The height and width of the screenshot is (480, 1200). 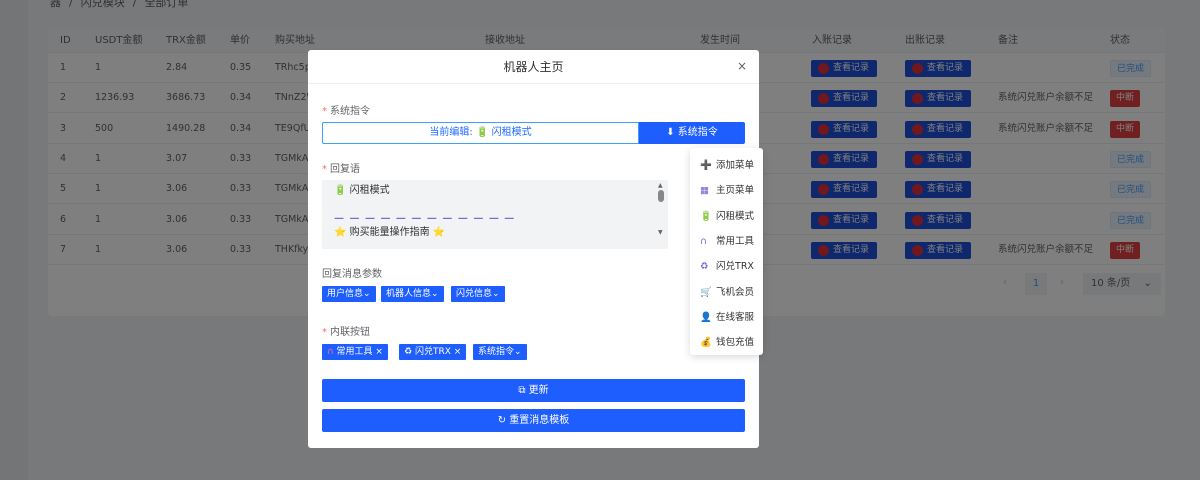 I want to click on copy-icon: ⧉, so click(x=522, y=390).